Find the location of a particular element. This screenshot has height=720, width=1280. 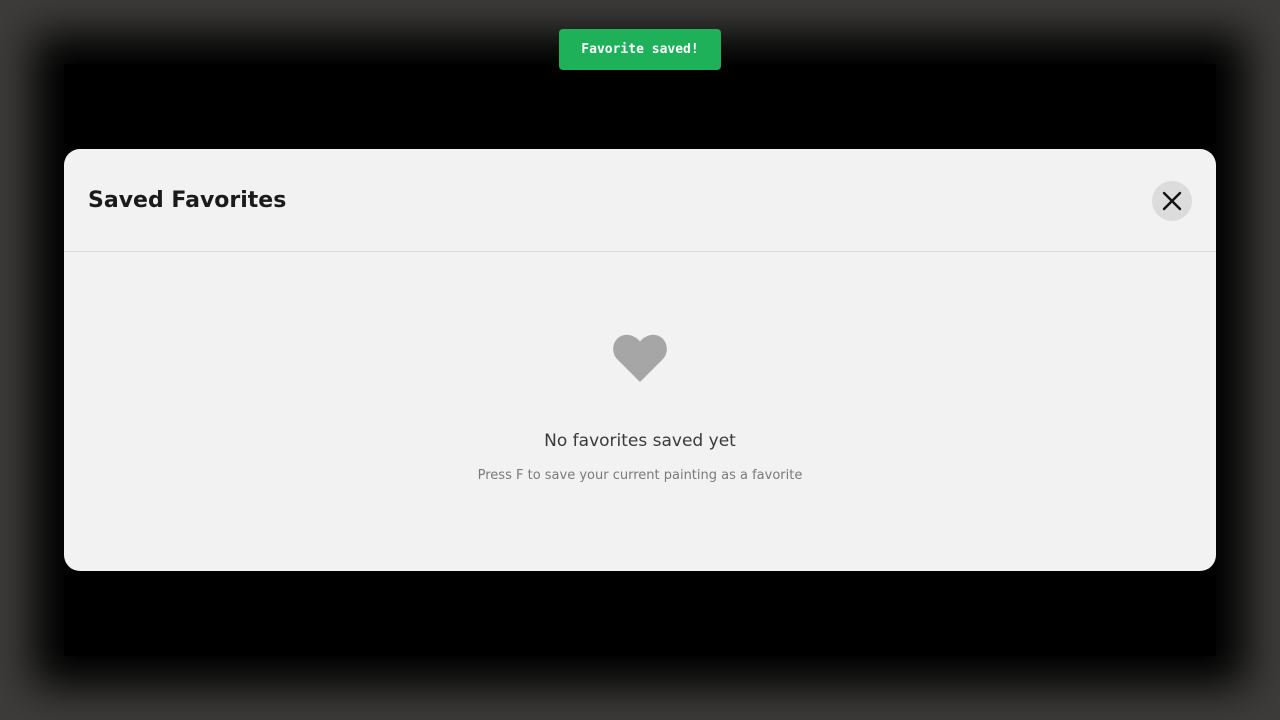

modal-title: Saved Favorites is located at coordinates (187, 200).